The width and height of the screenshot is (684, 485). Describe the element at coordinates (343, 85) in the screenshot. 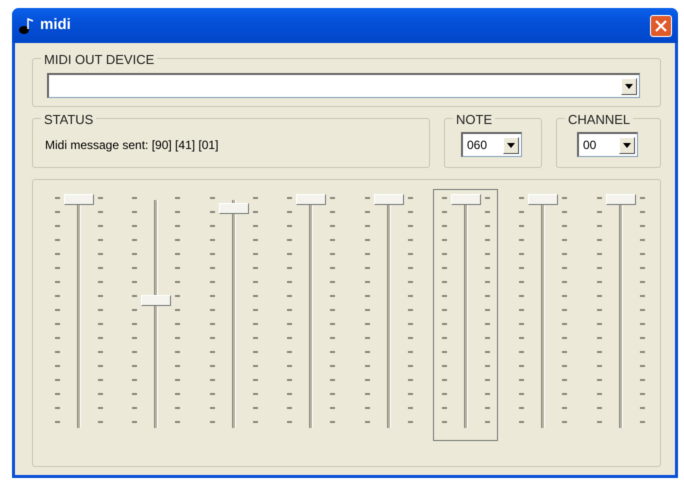

I see `device-dropdown` at that location.